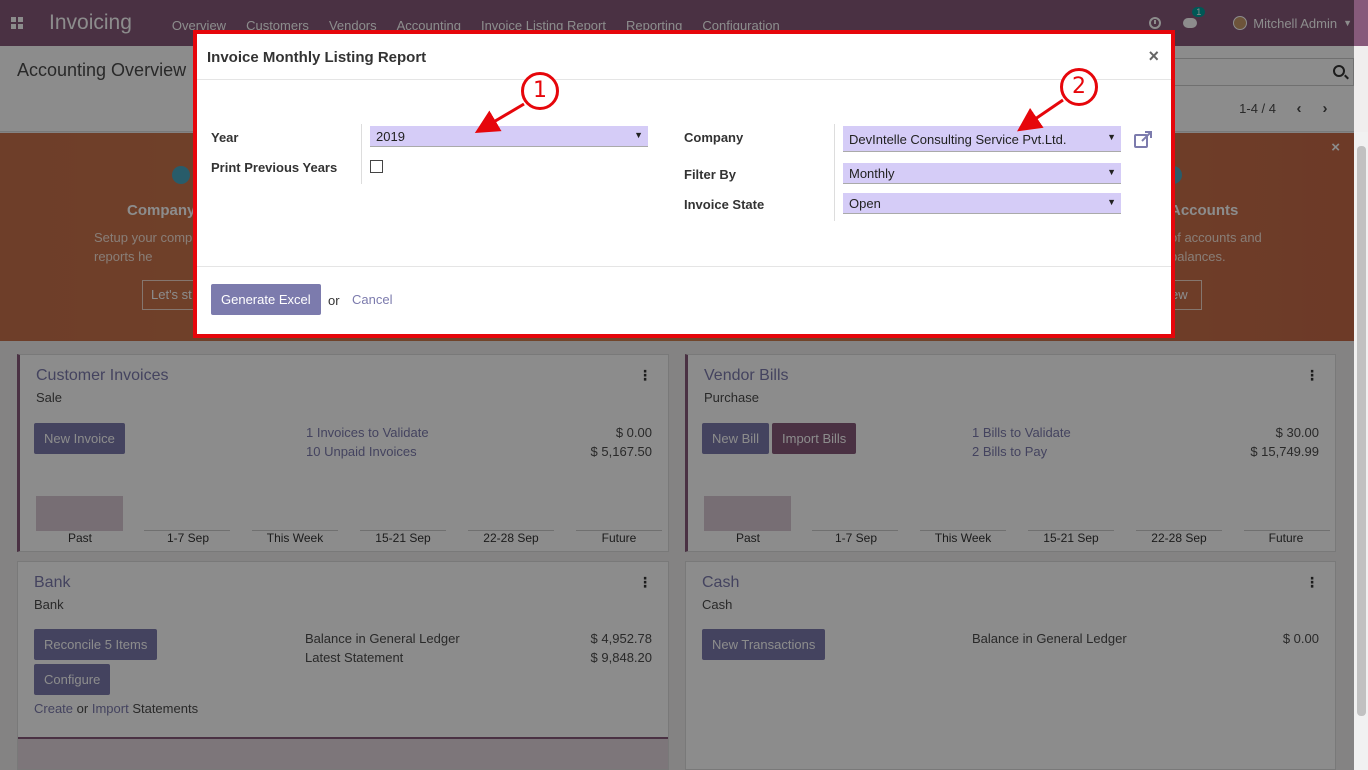 The width and height of the screenshot is (1368, 770). What do you see at coordinates (1361, 431) in the screenshot?
I see `scrollbar-thumb` at bounding box center [1361, 431].